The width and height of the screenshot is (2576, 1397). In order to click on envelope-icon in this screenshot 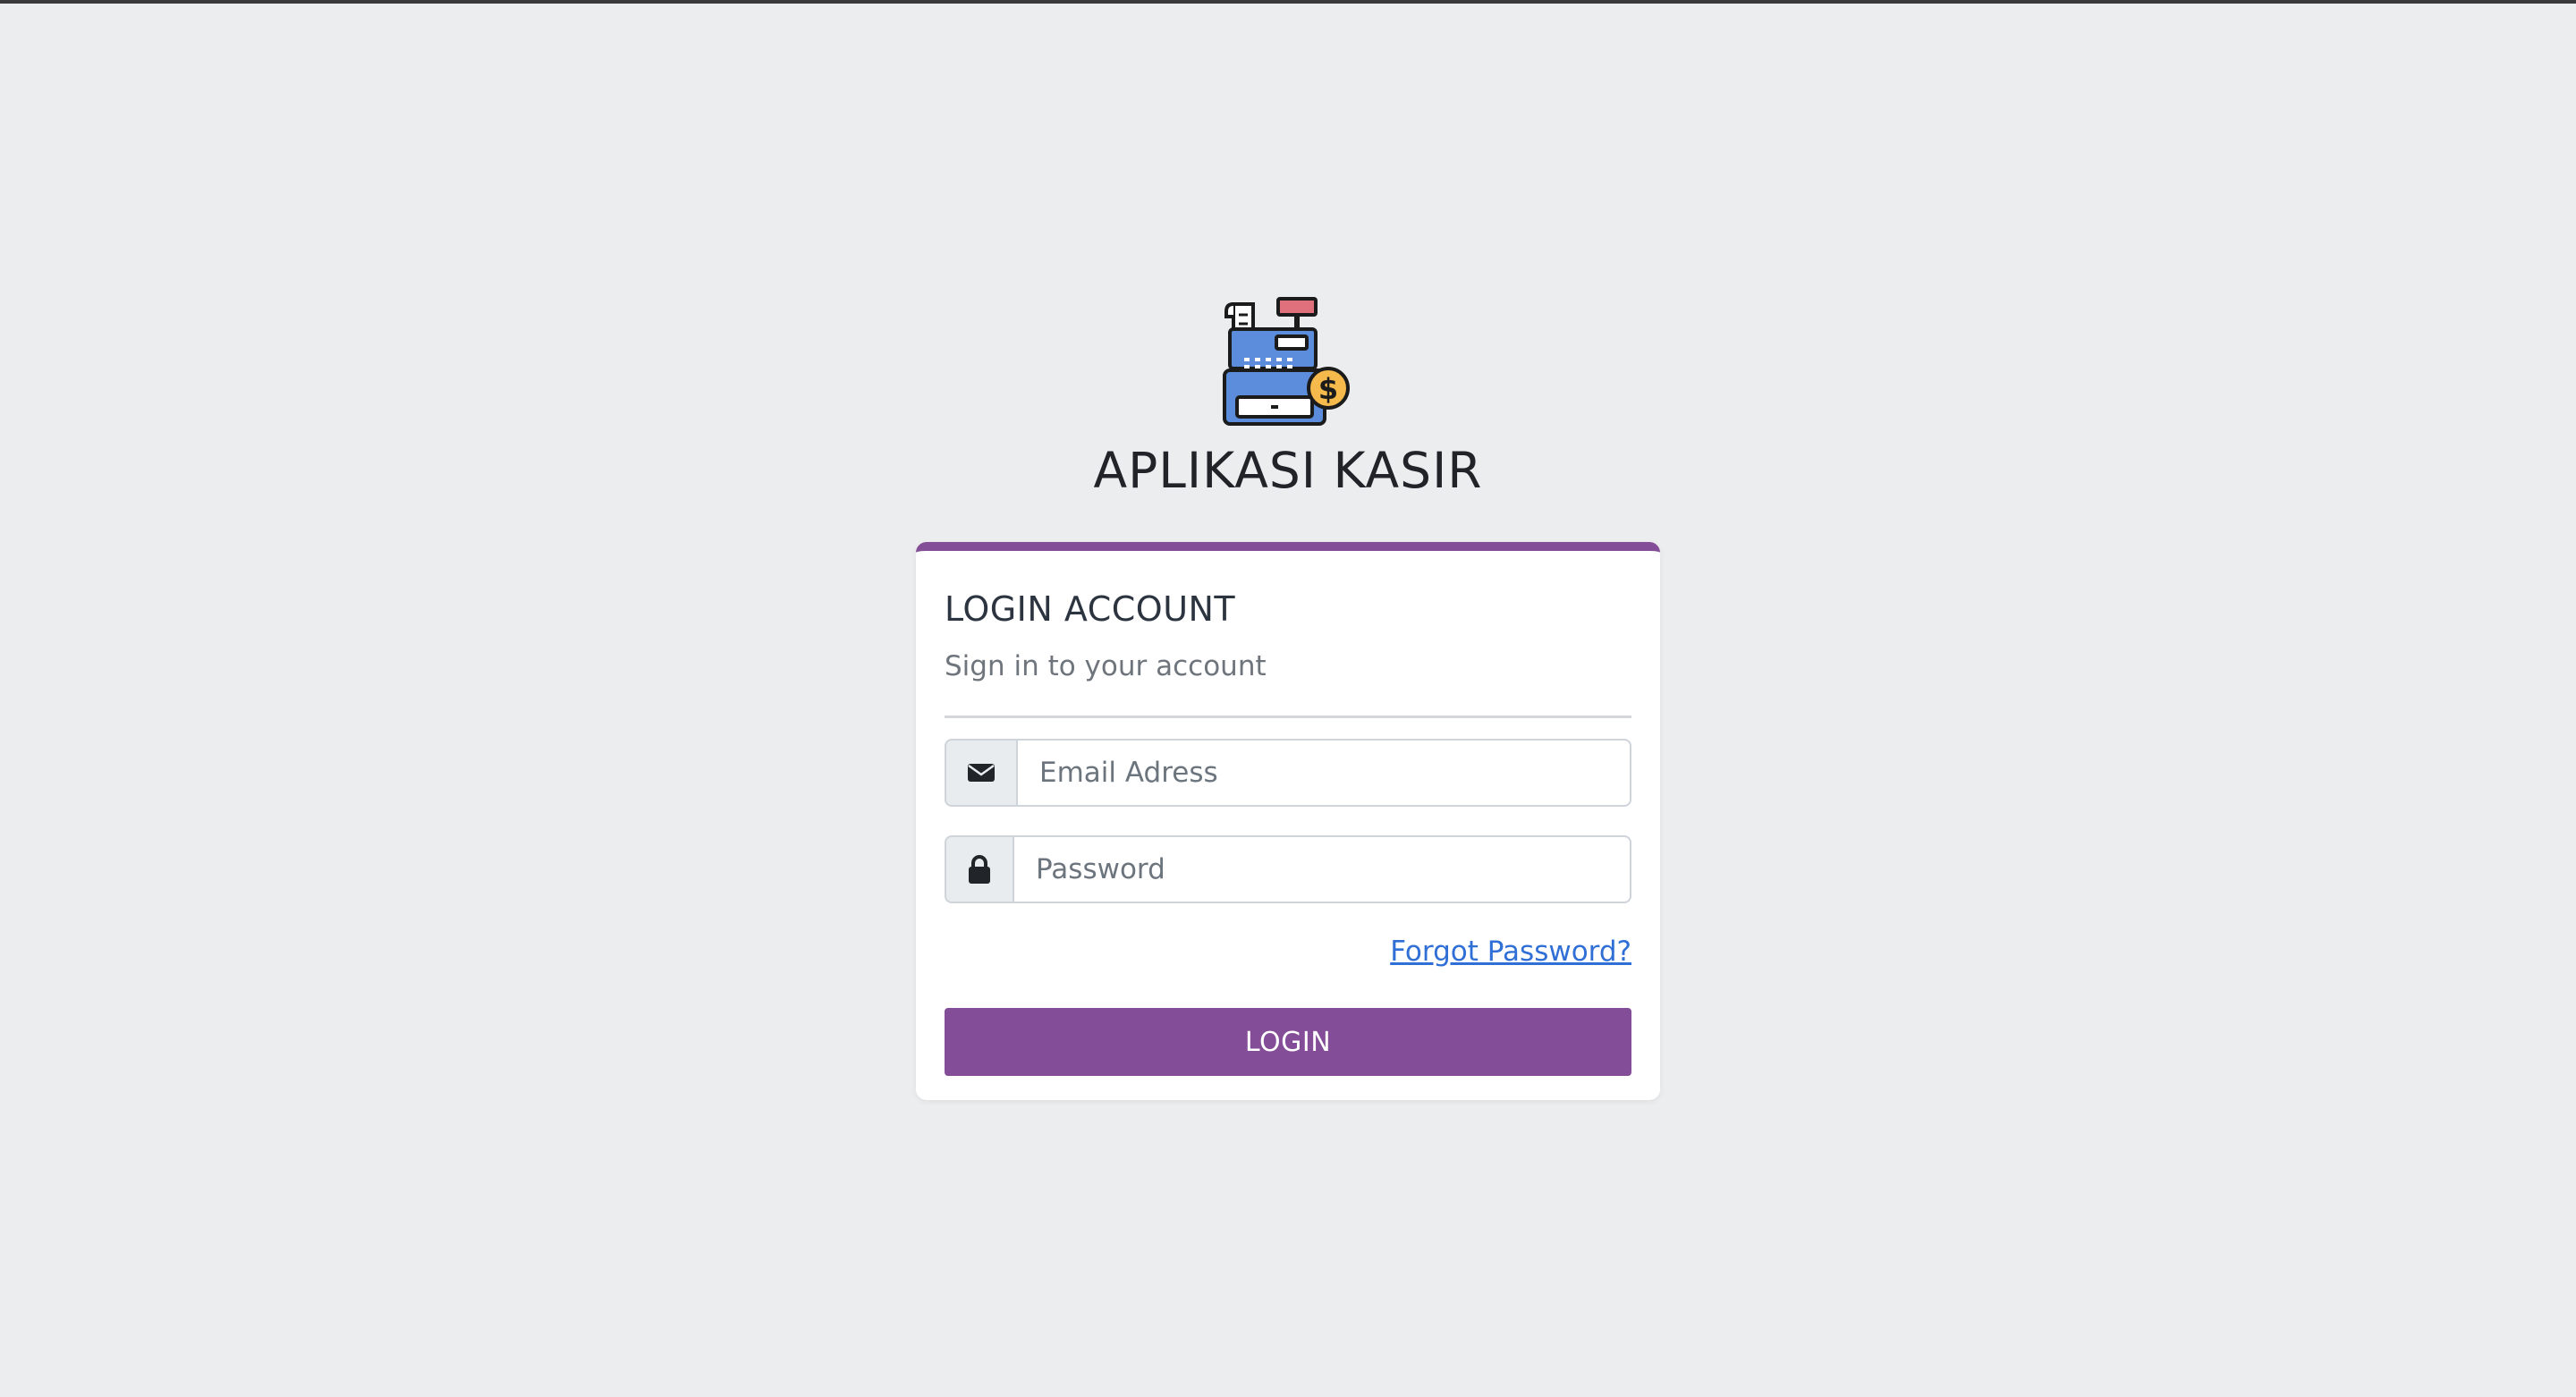, I will do `click(980, 773)`.